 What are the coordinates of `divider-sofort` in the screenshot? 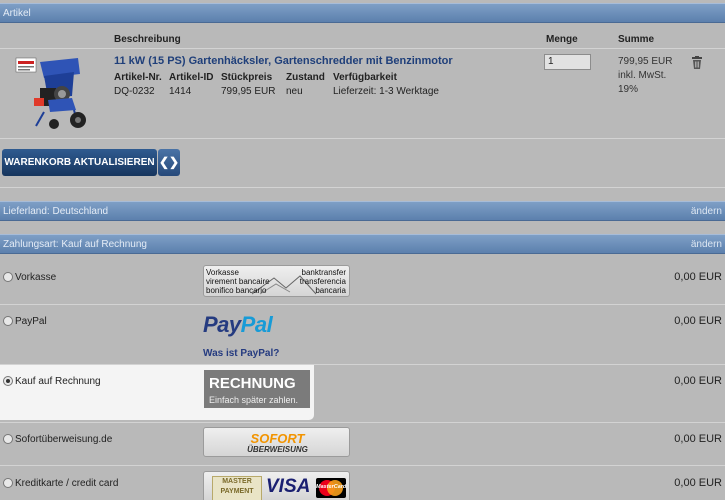 It's located at (362, 465).